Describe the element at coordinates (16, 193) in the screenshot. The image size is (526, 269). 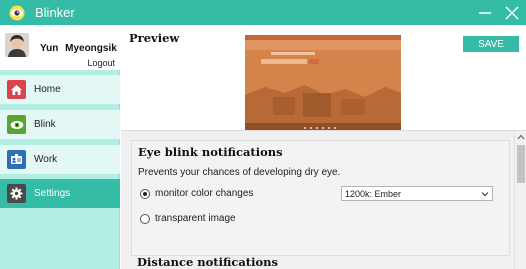
I see `gear-icon` at that location.